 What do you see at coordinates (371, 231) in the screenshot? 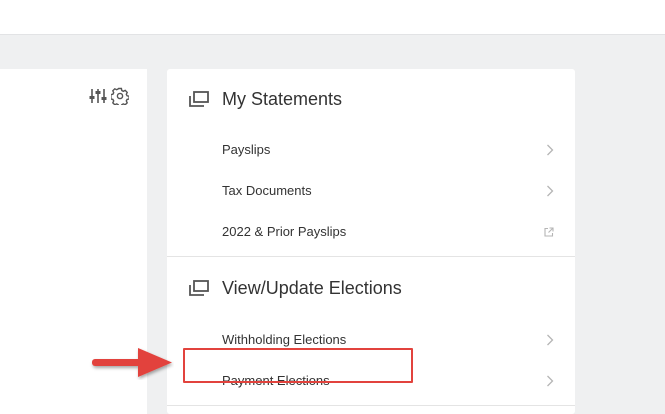
I see `prior-payslips-link: 2022 & Prior Payslips` at bounding box center [371, 231].